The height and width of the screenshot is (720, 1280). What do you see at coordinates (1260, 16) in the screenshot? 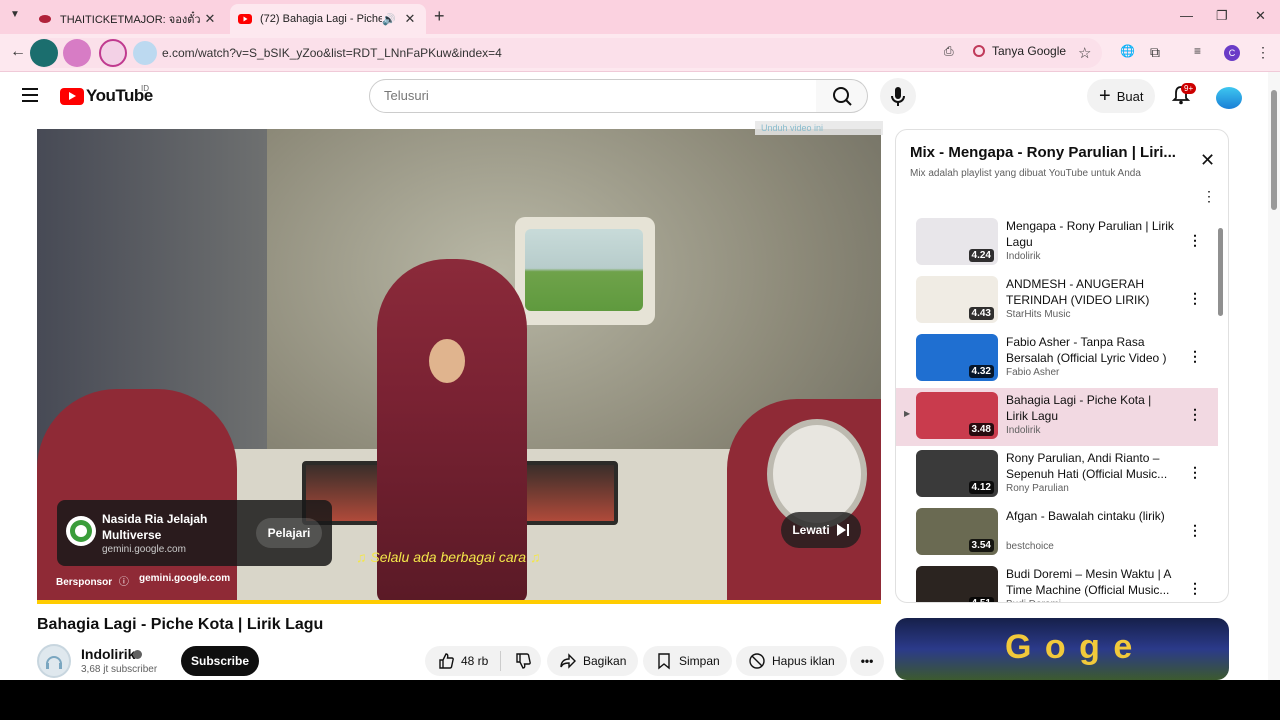
I see `close-window-icon: ✕` at bounding box center [1260, 16].